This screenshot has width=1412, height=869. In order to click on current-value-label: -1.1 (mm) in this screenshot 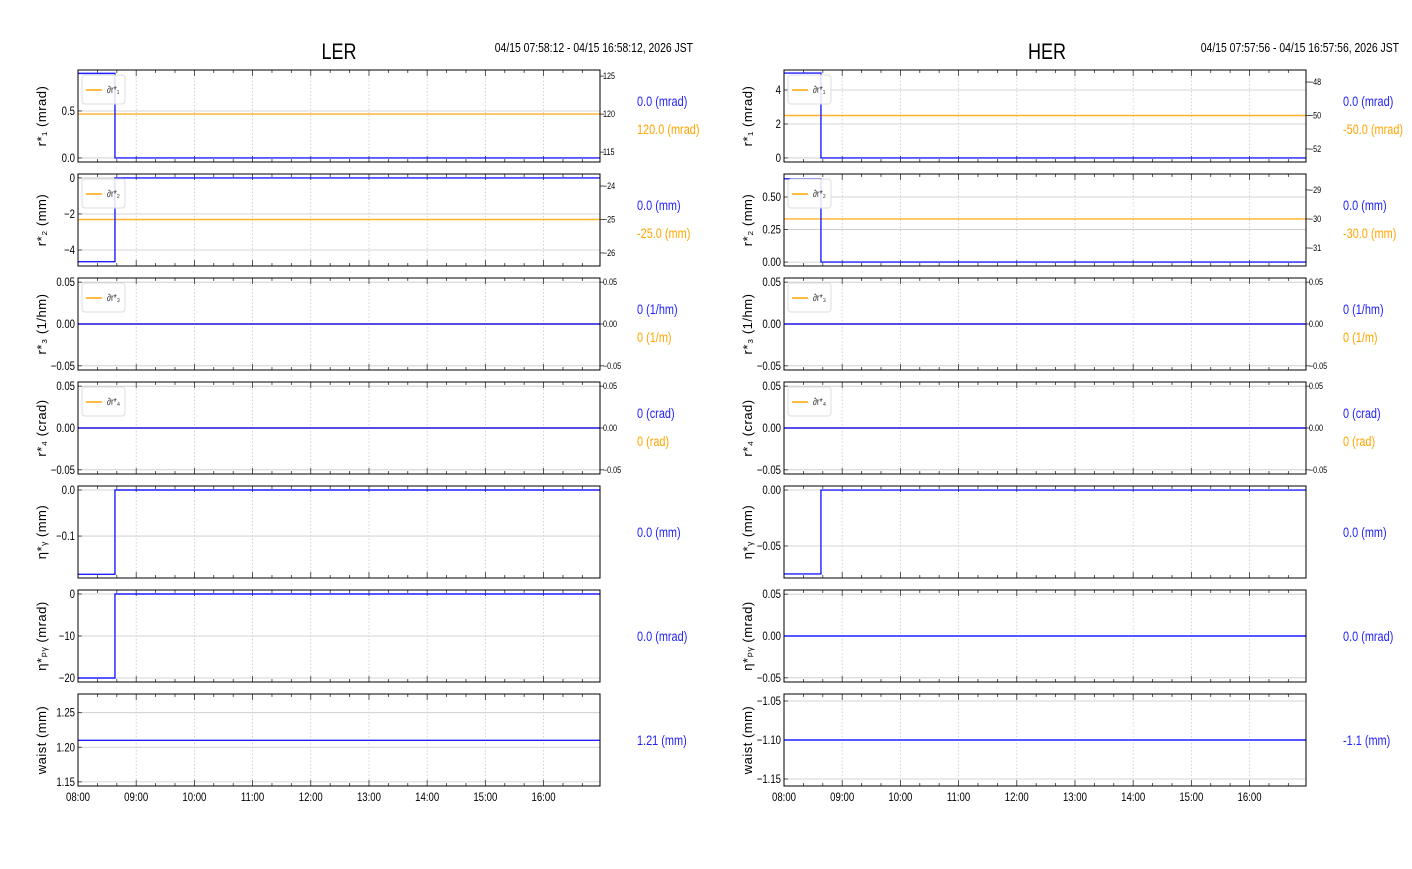, I will do `click(1366, 741)`.